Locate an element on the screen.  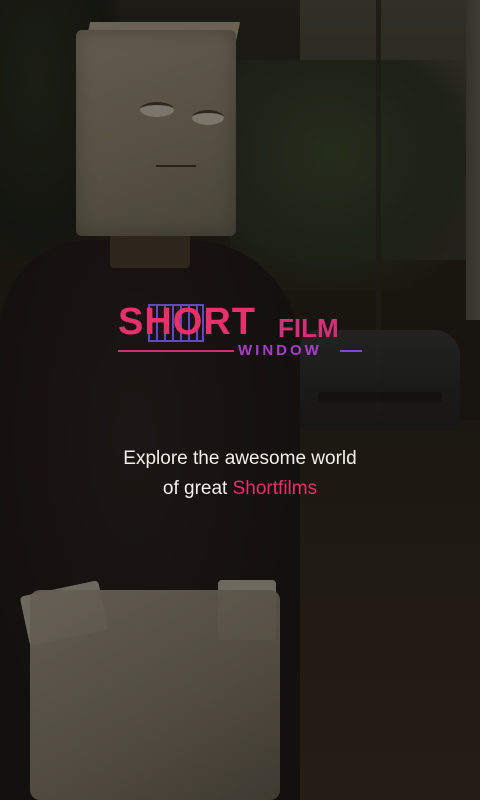
logo-film-text: FILM is located at coordinates (308, 328).